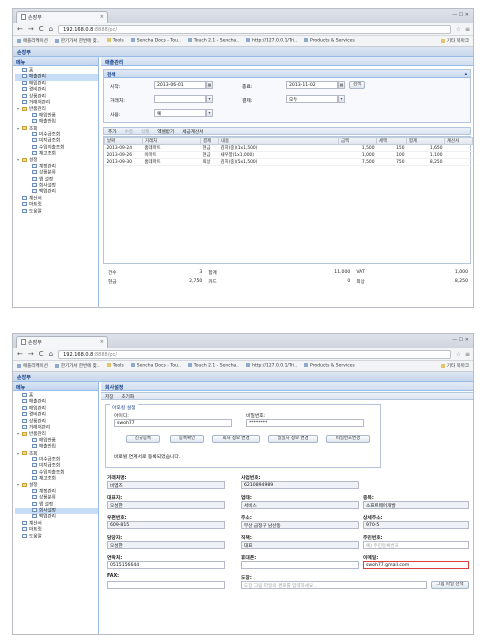 Image resolution: width=486 pixels, height=640 pixels. Describe the element at coordinates (348, 439) in the screenshot. I see `change-password-button: 비밀번호변경` at that location.